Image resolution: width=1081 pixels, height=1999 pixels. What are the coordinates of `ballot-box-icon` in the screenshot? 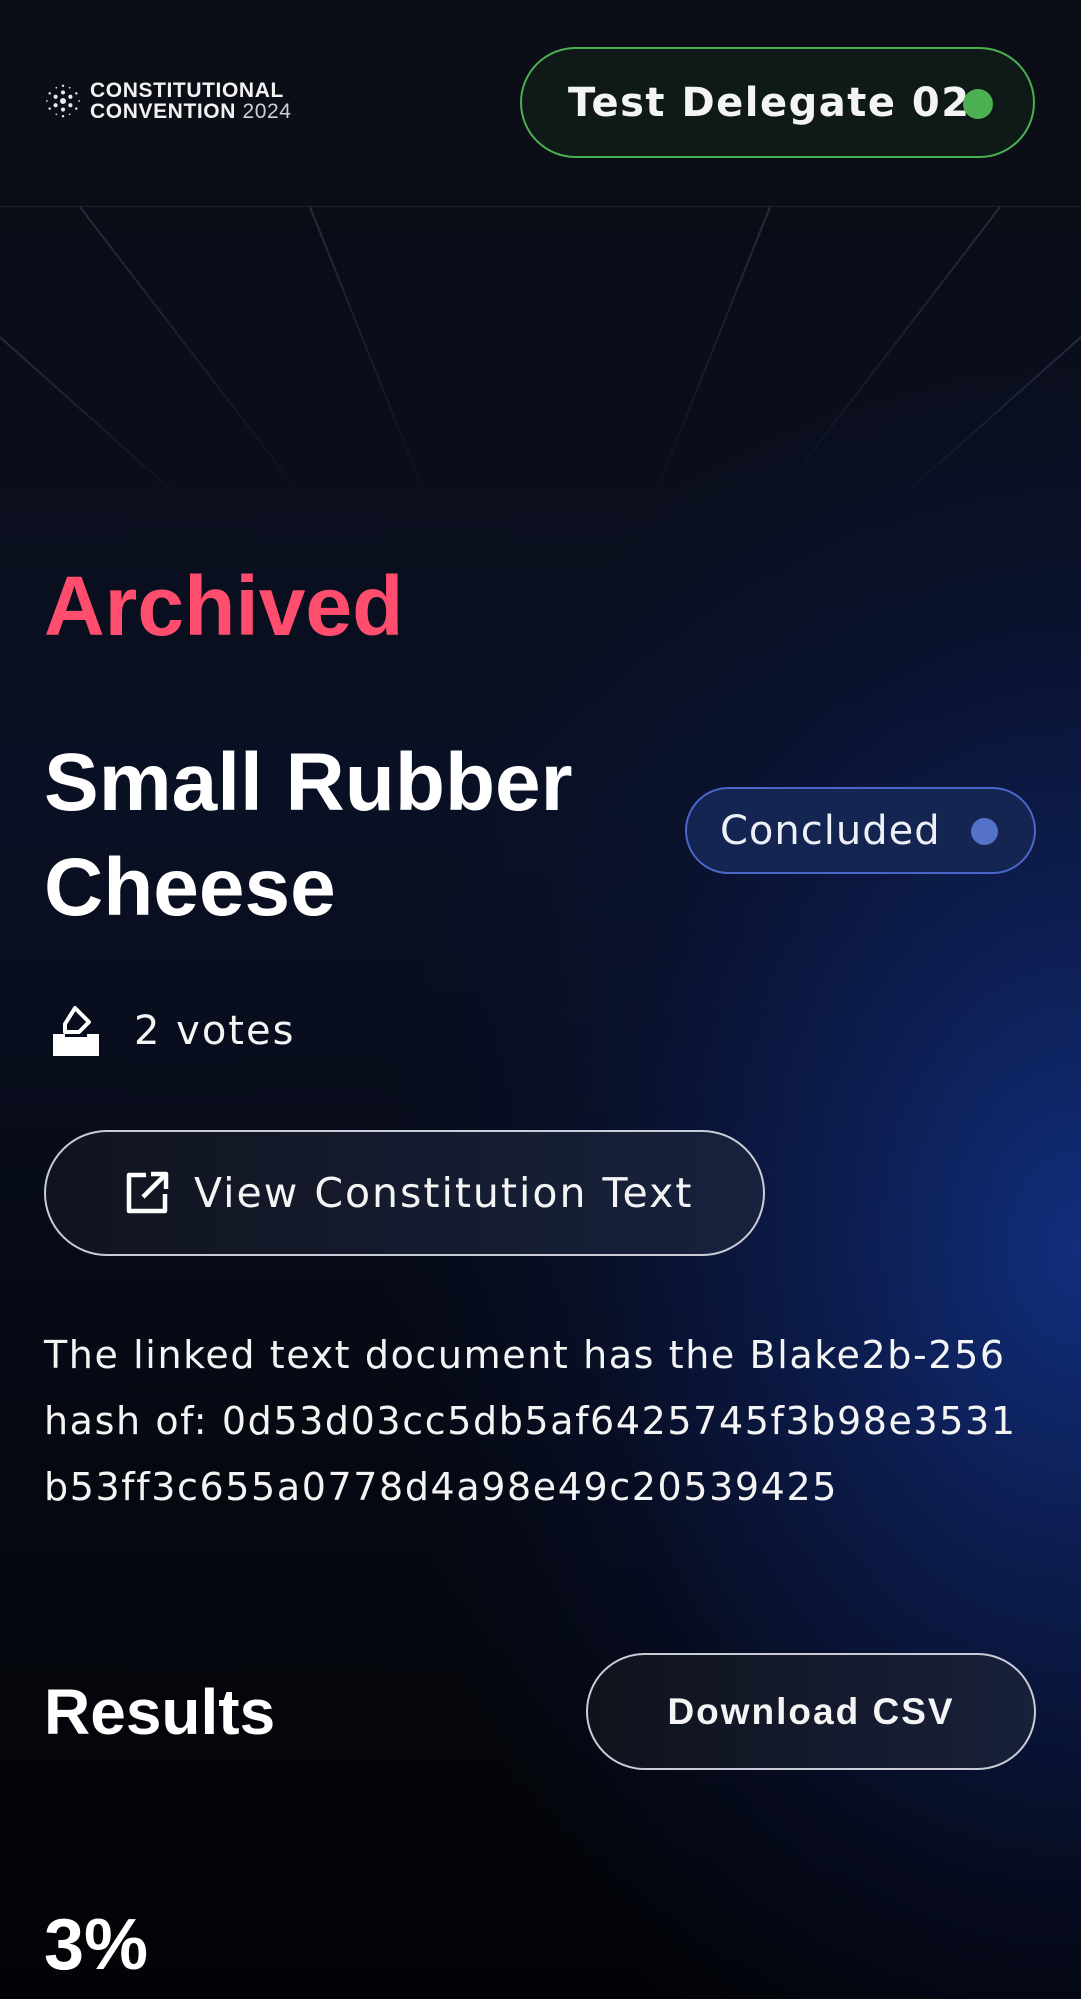 It's located at (76, 1031).